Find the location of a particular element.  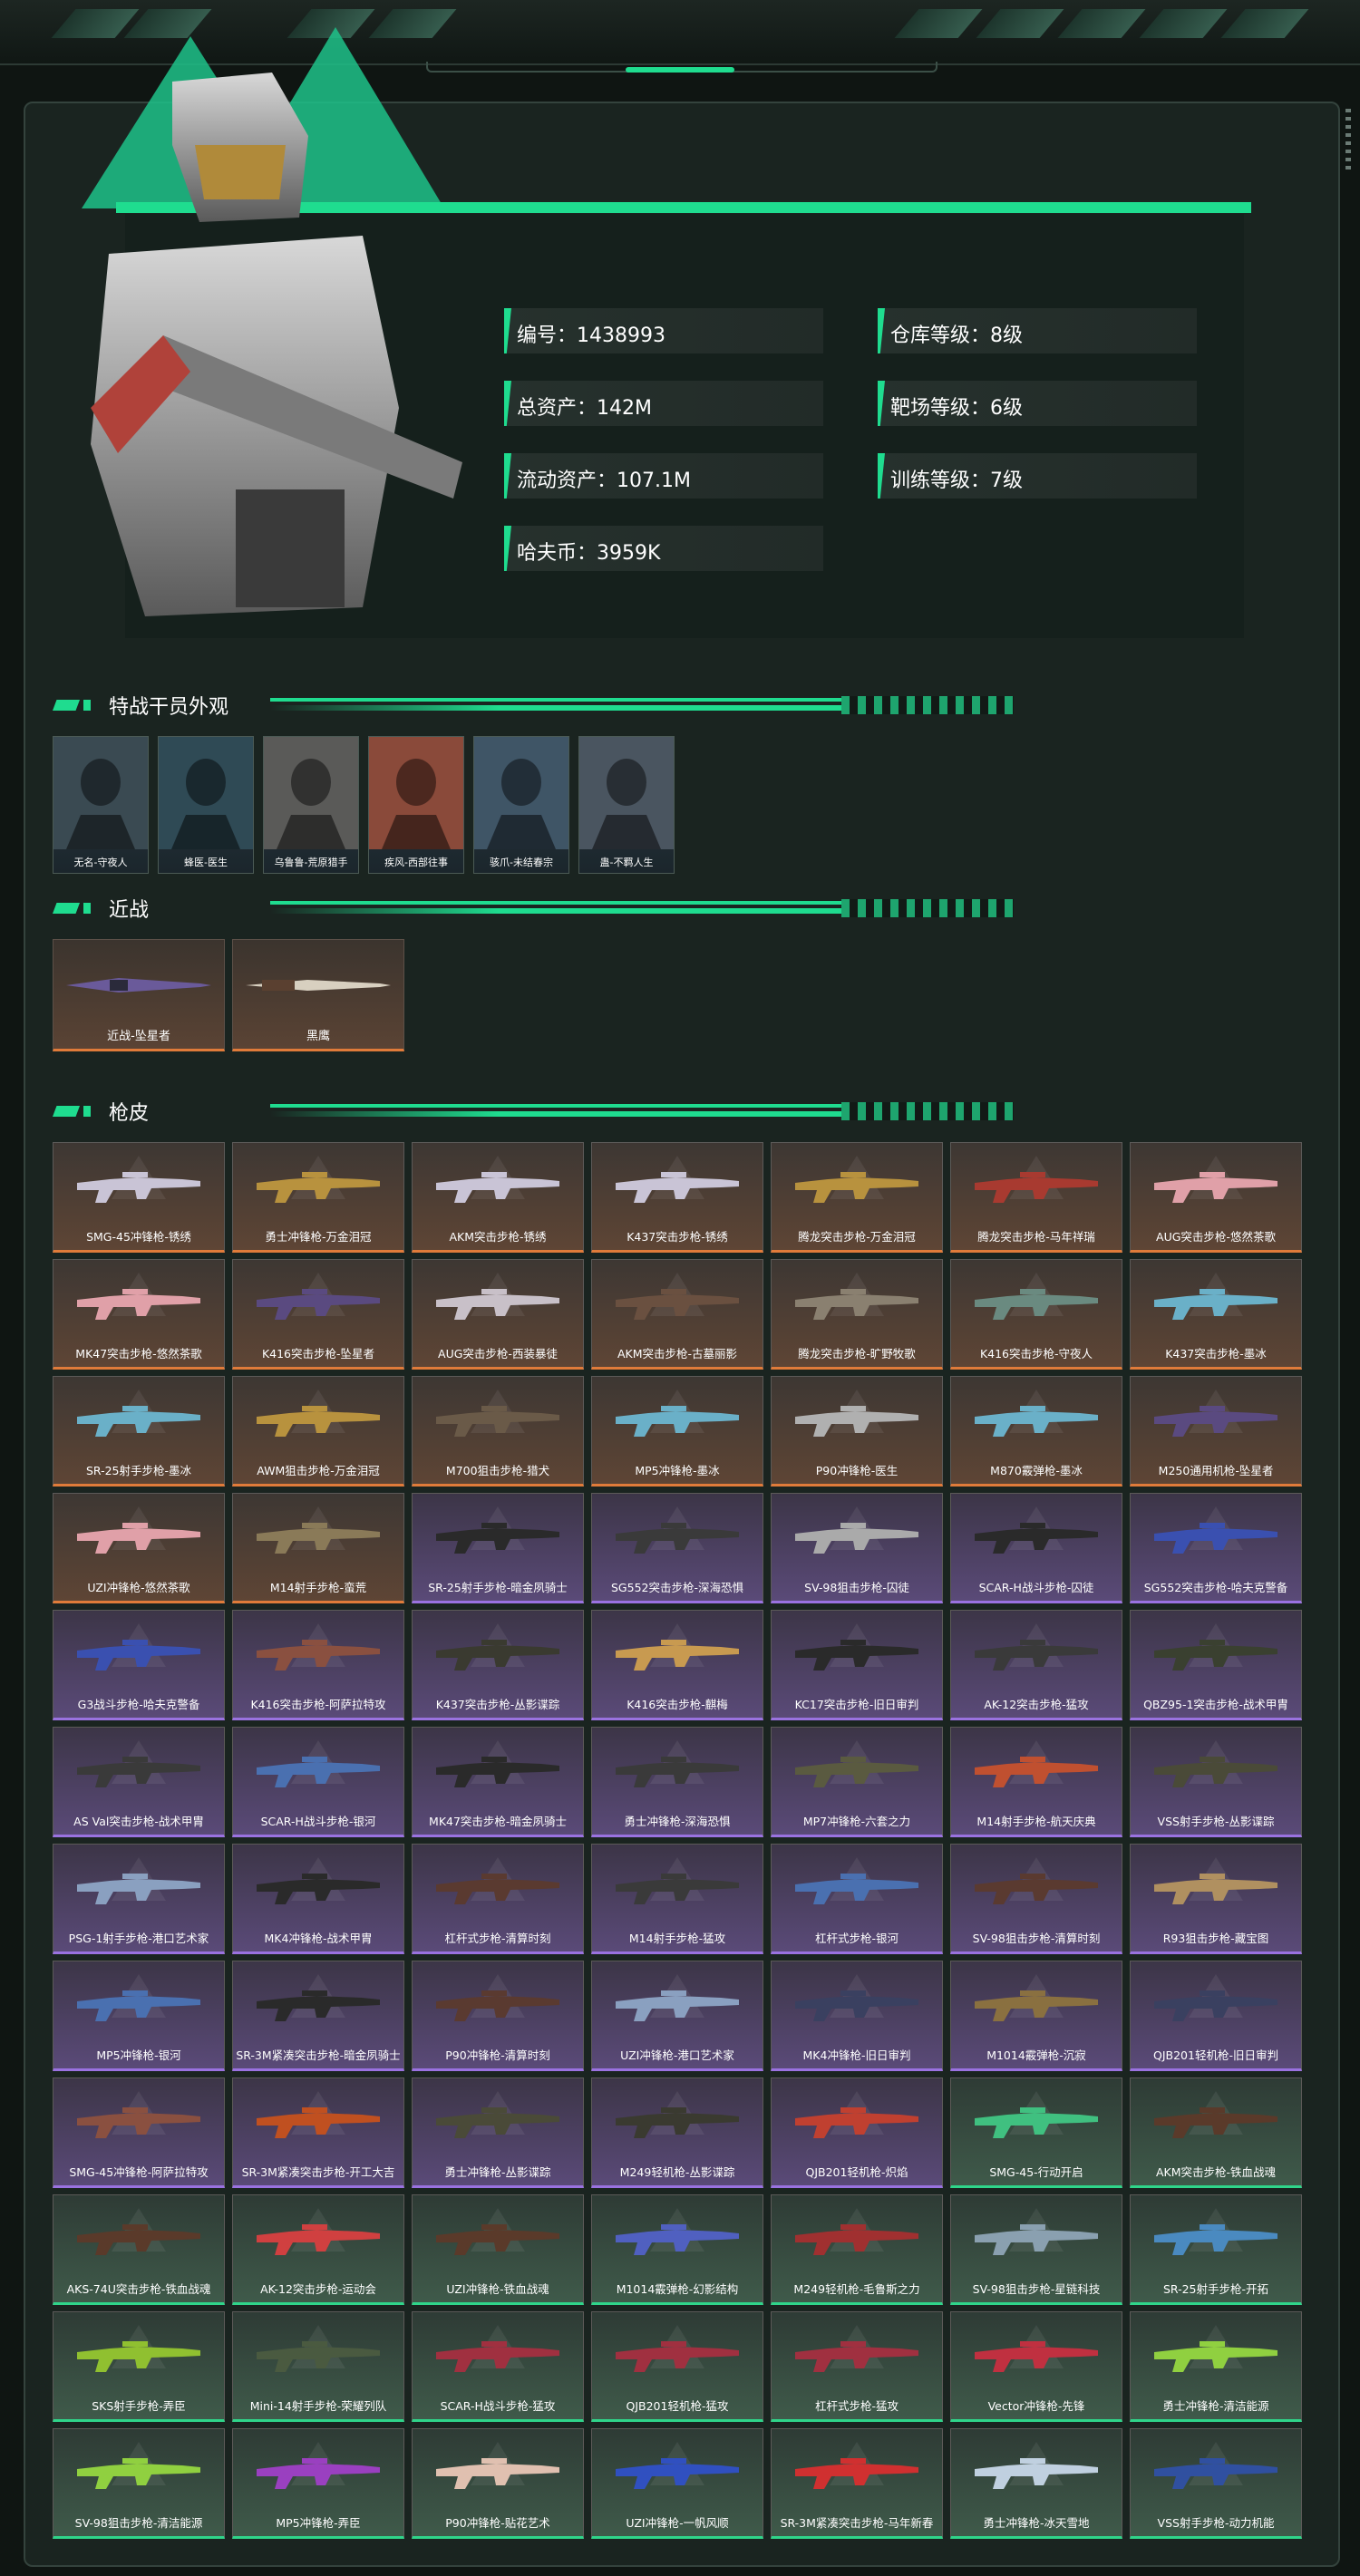

weapon-skin-card: SMG-45冲锋枪-锈绣 is located at coordinates (139, 1197).